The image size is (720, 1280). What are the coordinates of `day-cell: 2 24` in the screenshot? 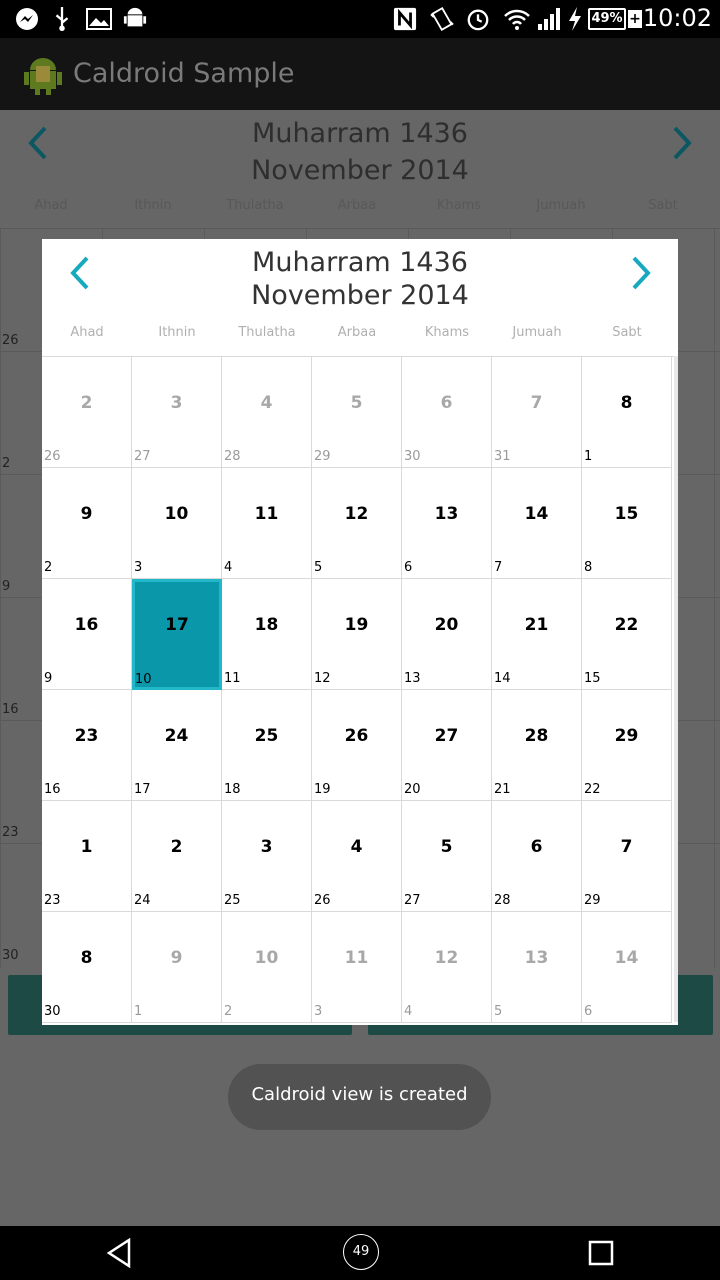 It's located at (177, 856).